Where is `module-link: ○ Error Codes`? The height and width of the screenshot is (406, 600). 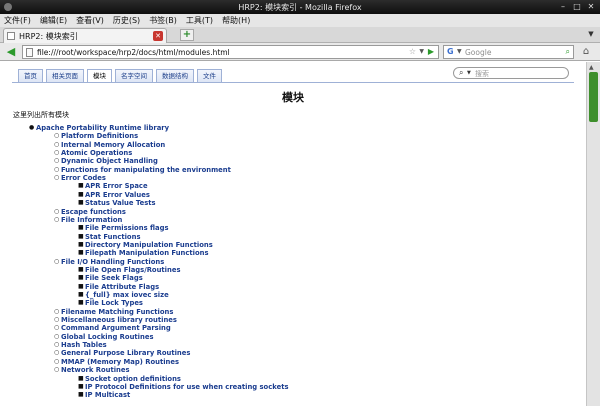
module-link: ○ Error Codes is located at coordinates (80, 178).